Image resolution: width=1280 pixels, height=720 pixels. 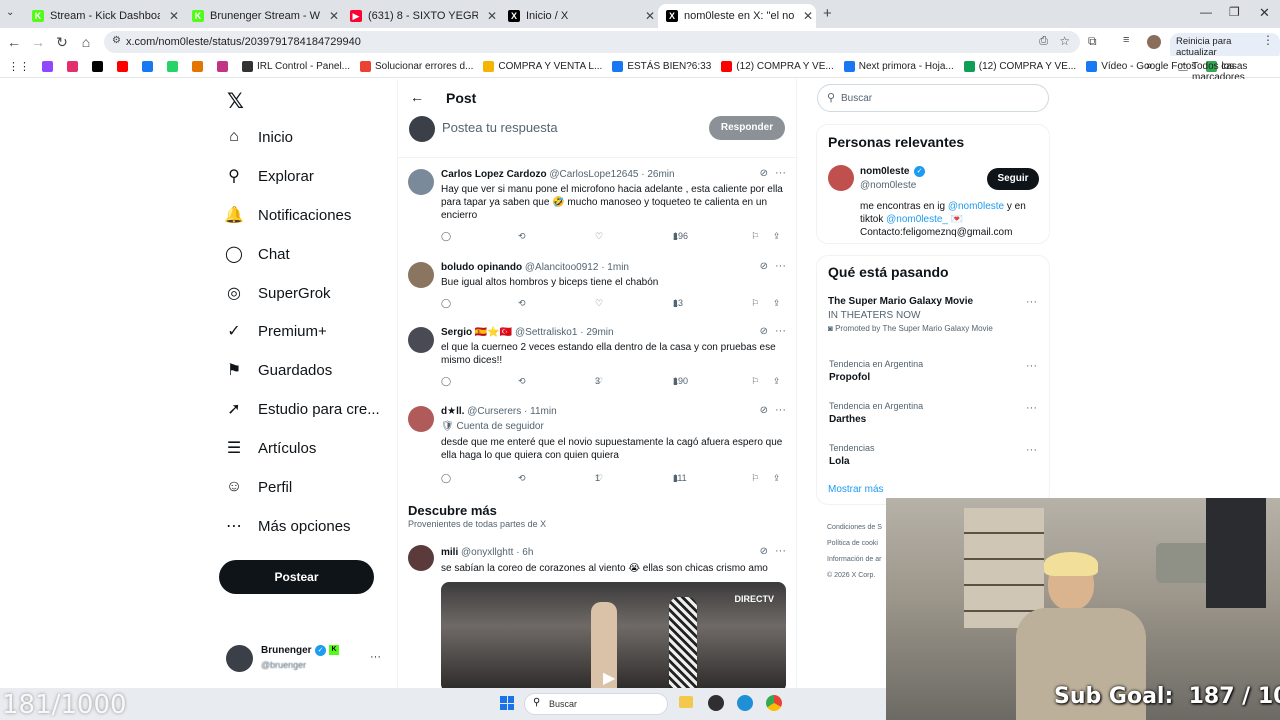 What do you see at coordinates (884, 171) in the screenshot?
I see `person-name: nom0leste` at bounding box center [884, 171].